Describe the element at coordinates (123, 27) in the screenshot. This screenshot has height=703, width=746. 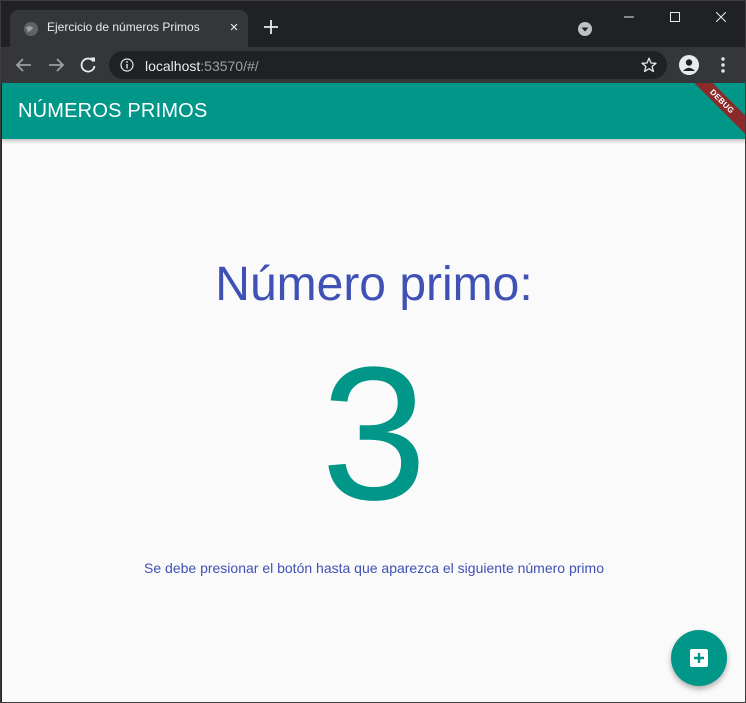
I see `tab-title: Ejercicio de números Primos` at that location.